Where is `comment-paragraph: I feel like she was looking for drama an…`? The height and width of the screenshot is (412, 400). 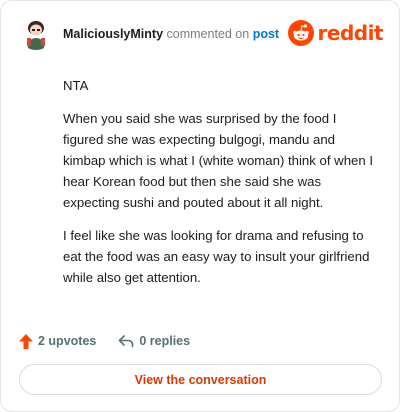
comment-paragraph: I feel like she was looking for drama an… is located at coordinates (216, 256).